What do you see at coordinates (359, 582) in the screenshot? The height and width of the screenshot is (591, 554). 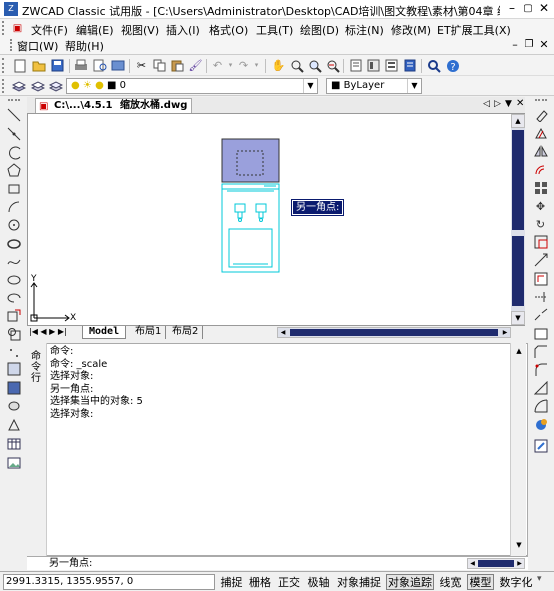 I see `osnap-toggle: 对象捕捉` at bounding box center [359, 582].